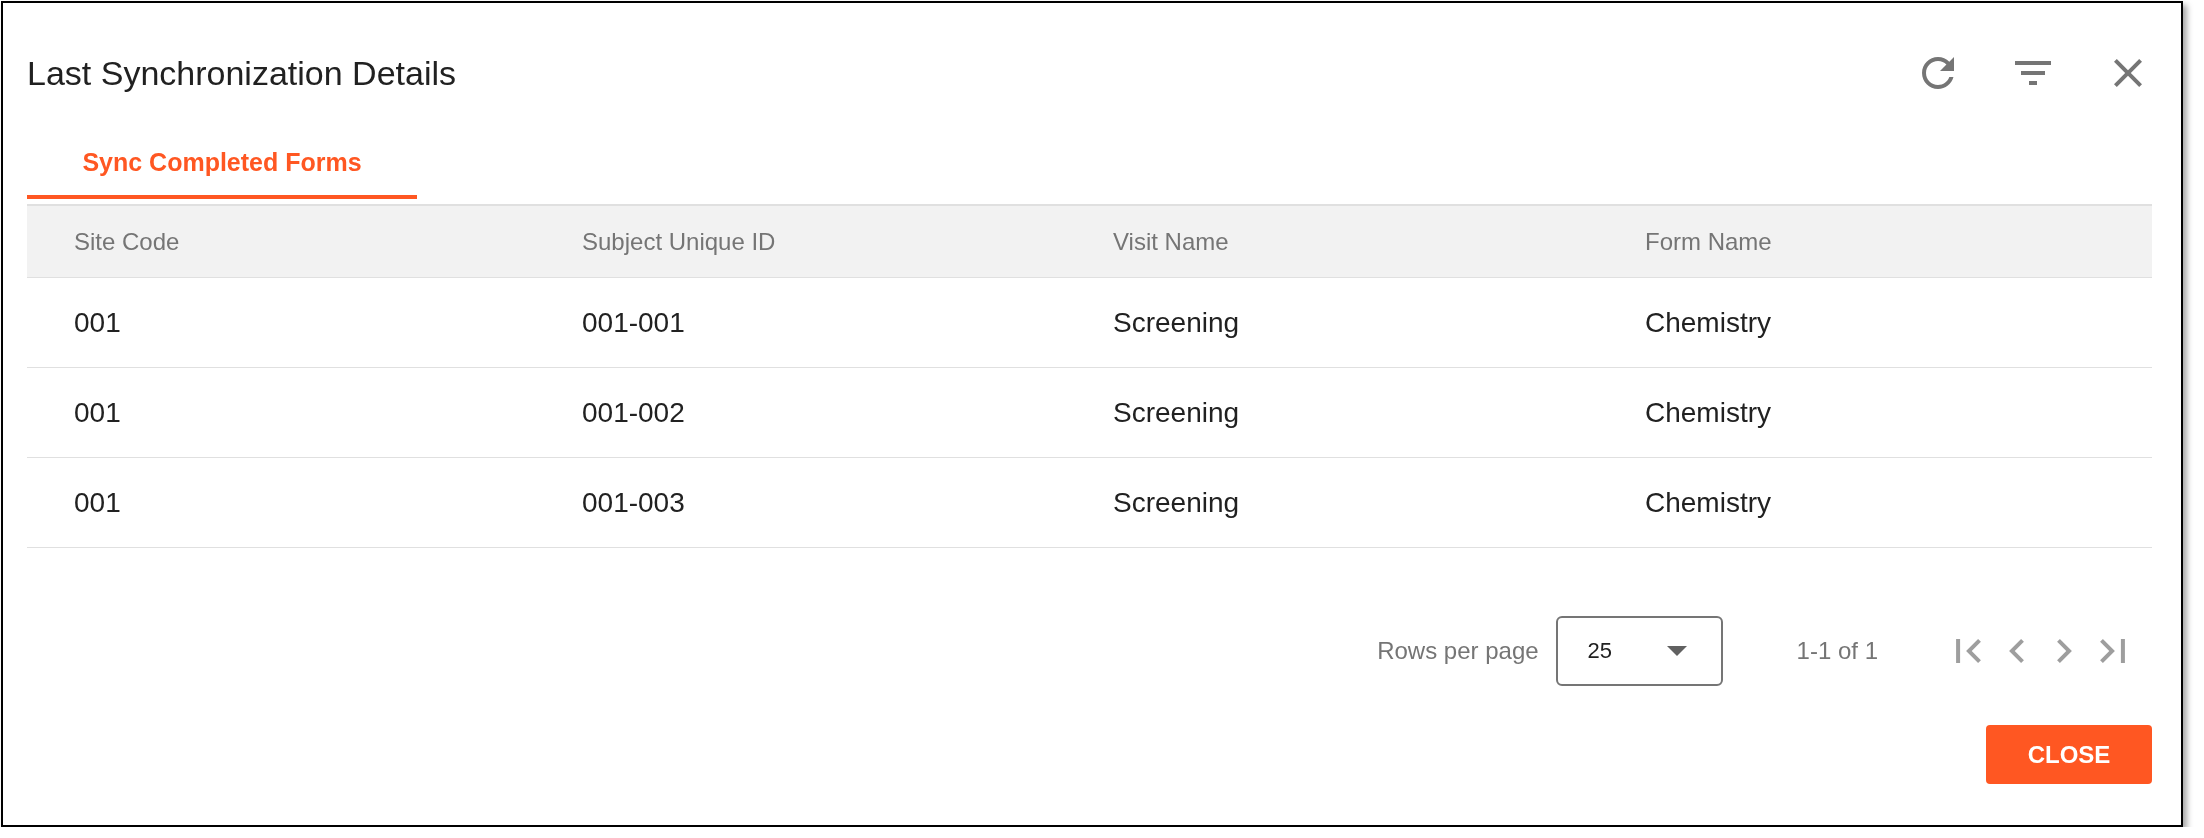 The image size is (2204, 838). What do you see at coordinates (1639, 651) in the screenshot?
I see `rows-per-page-select: 25` at bounding box center [1639, 651].